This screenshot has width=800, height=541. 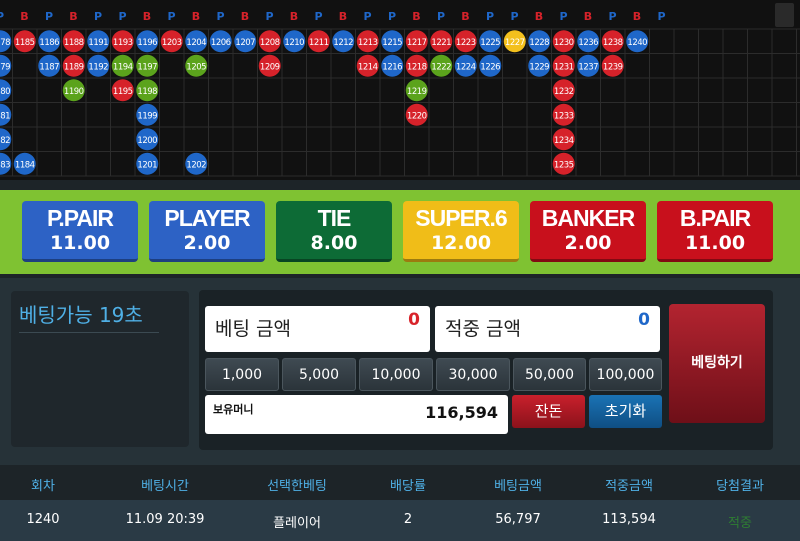 I want to click on roadmap-bead-label: 1221, so click(x=441, y=43).